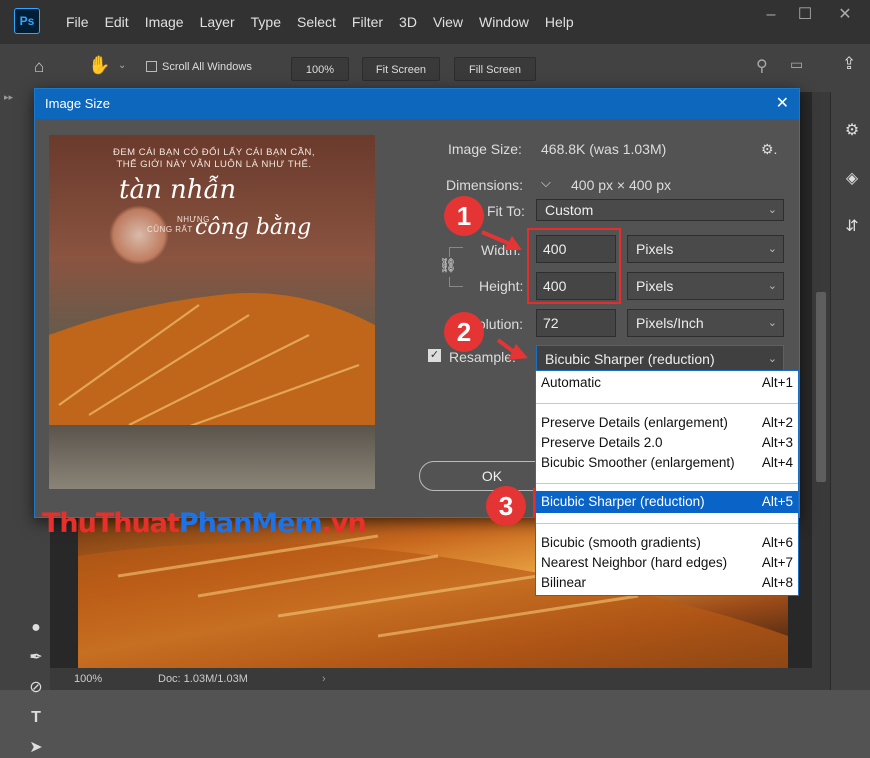 This screenshot has height=758, width=870. I want to click on watermark-part-3: .vn, so click(344, 523).